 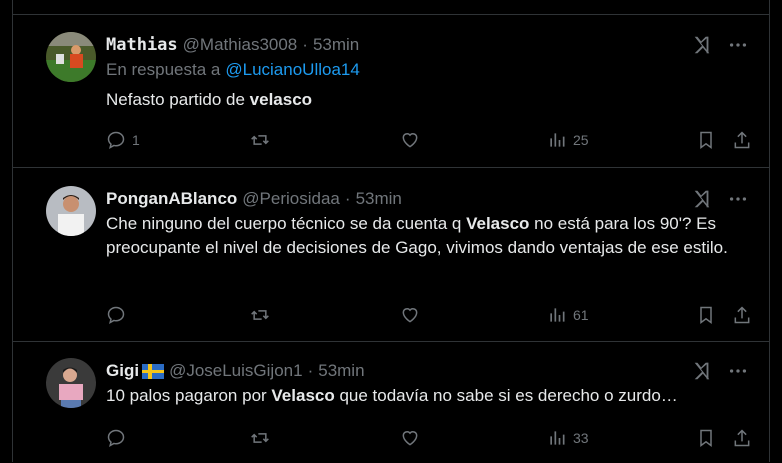 What do you see at coordinates (240, 45) in the screenshot?
I see `author-handle: @Mathias3008` at bounding box center [240, 45].